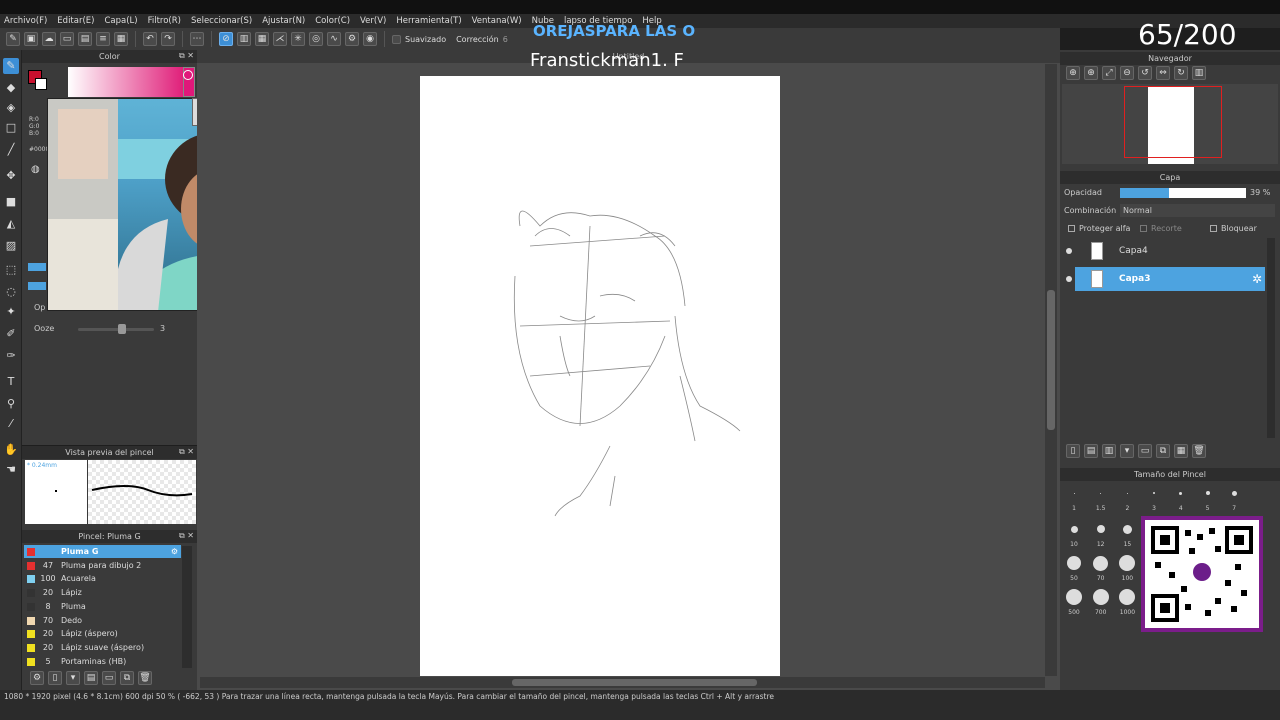 The height and width of the screenshot is (720, 1280). I want to click on clip-checkbox, so click(1143, 228).